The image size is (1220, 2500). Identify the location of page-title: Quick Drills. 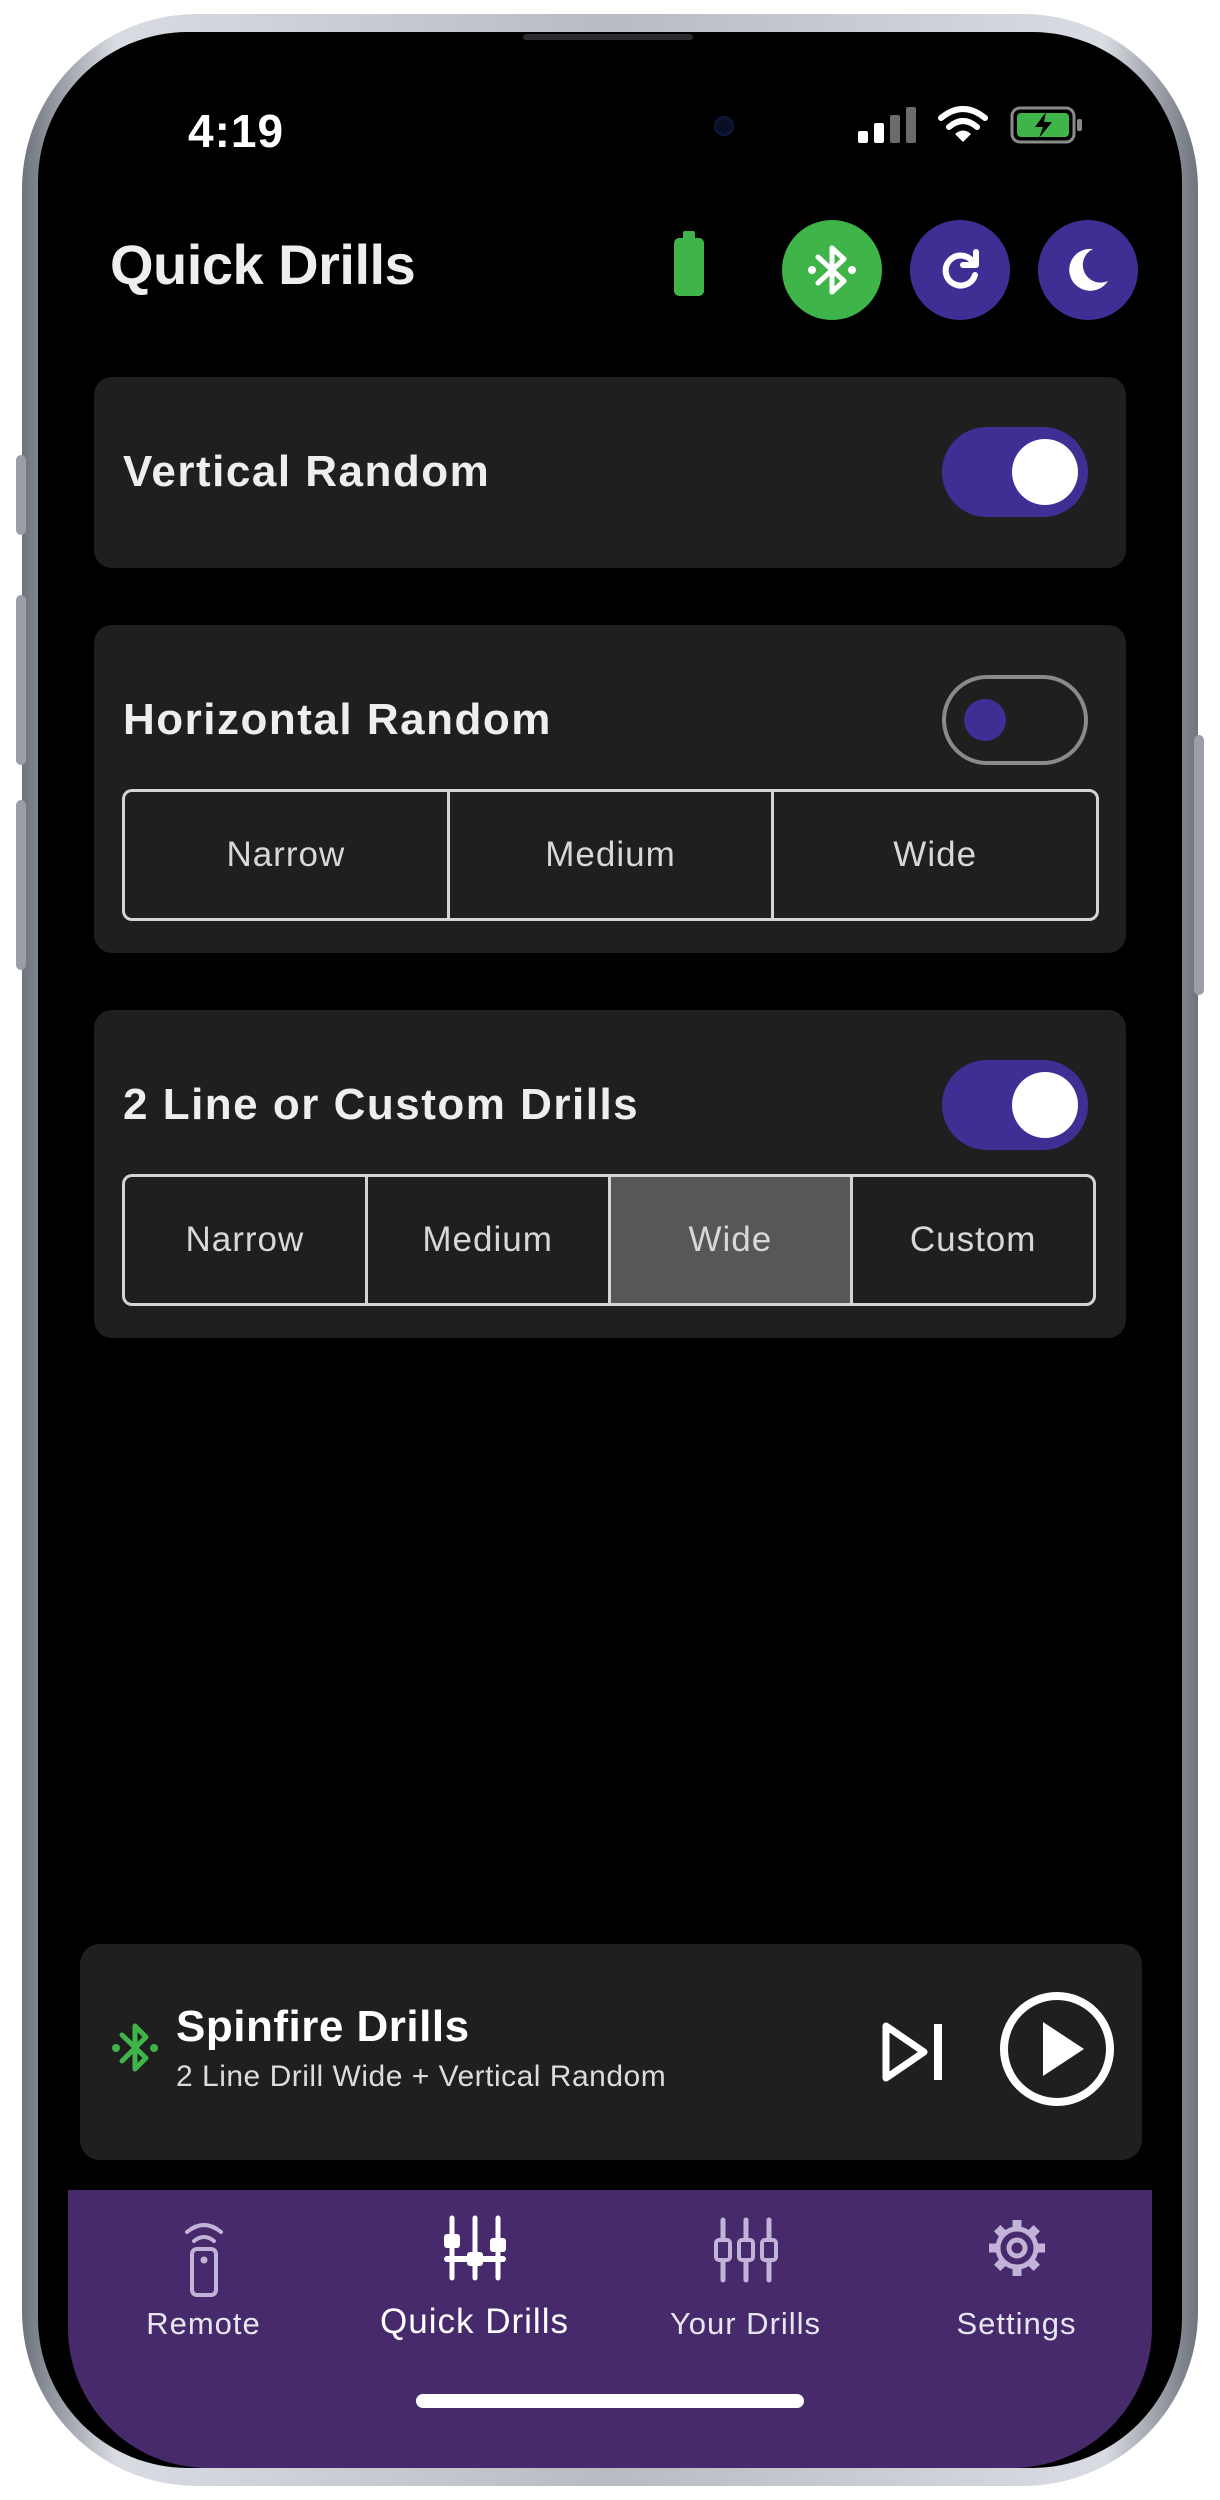
(263, 264).